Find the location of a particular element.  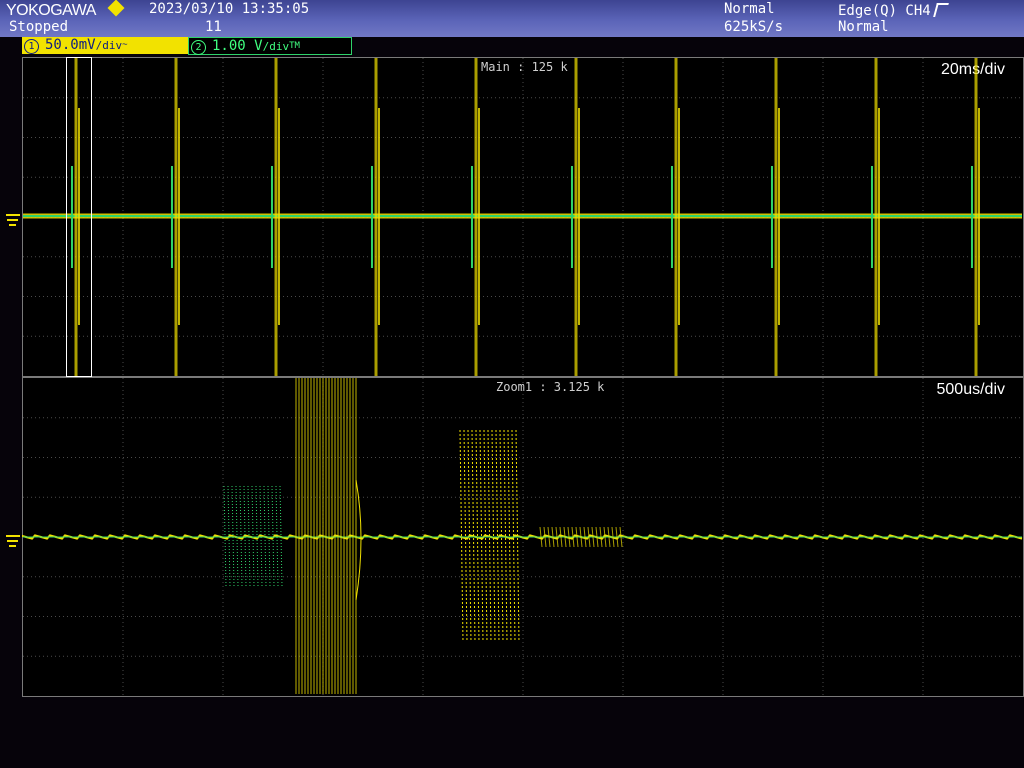

ground-marker-main-icon is located at coordinates (13, 220).